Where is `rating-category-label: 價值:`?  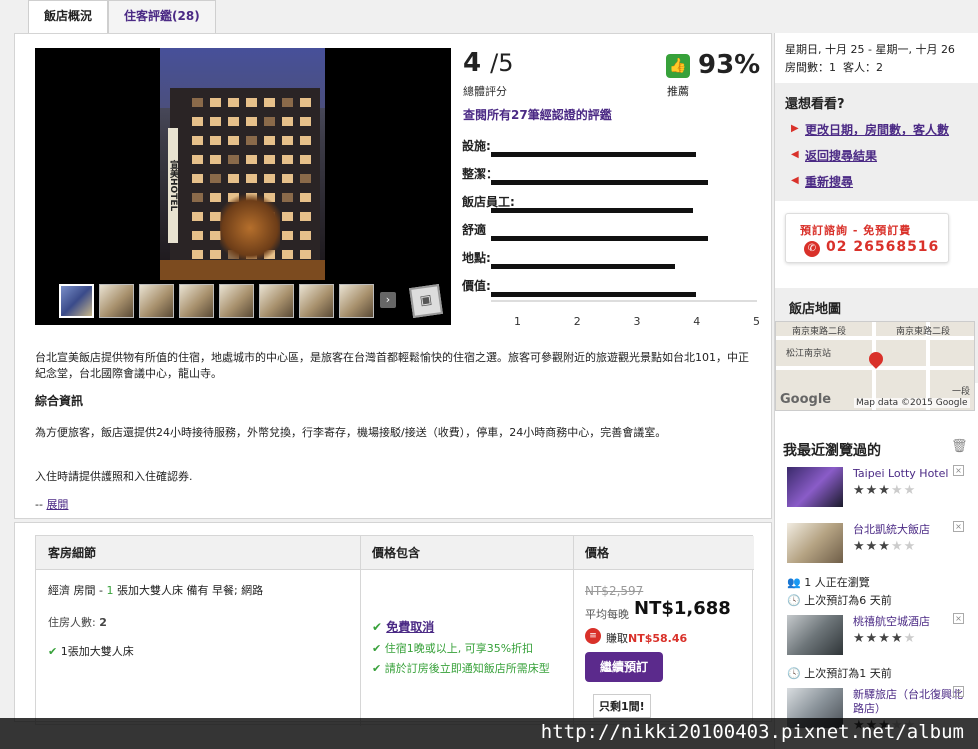 rating-category-label: 價值: is located at coordinates (476, 286).